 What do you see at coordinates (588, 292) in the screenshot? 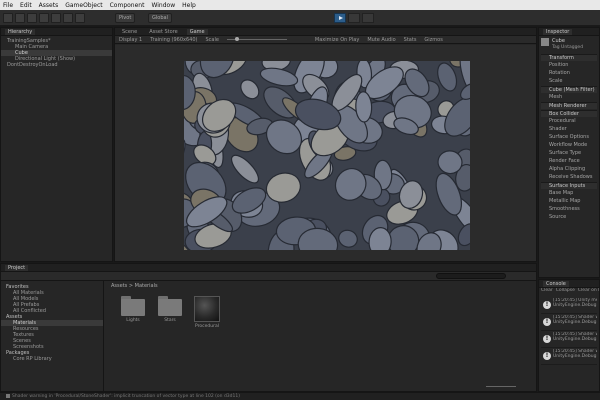
I see `console-clear-on-play-button: Clear on Play` at bounding box center [588, 292].